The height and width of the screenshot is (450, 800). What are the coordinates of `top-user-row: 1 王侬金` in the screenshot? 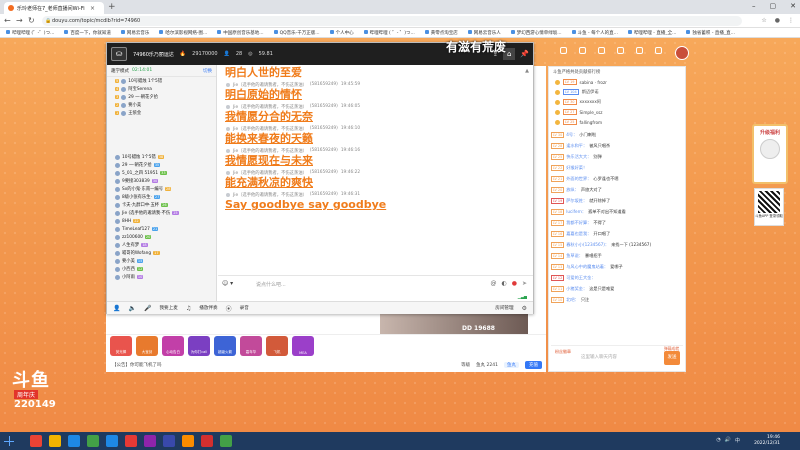 It's located at (161, 113).